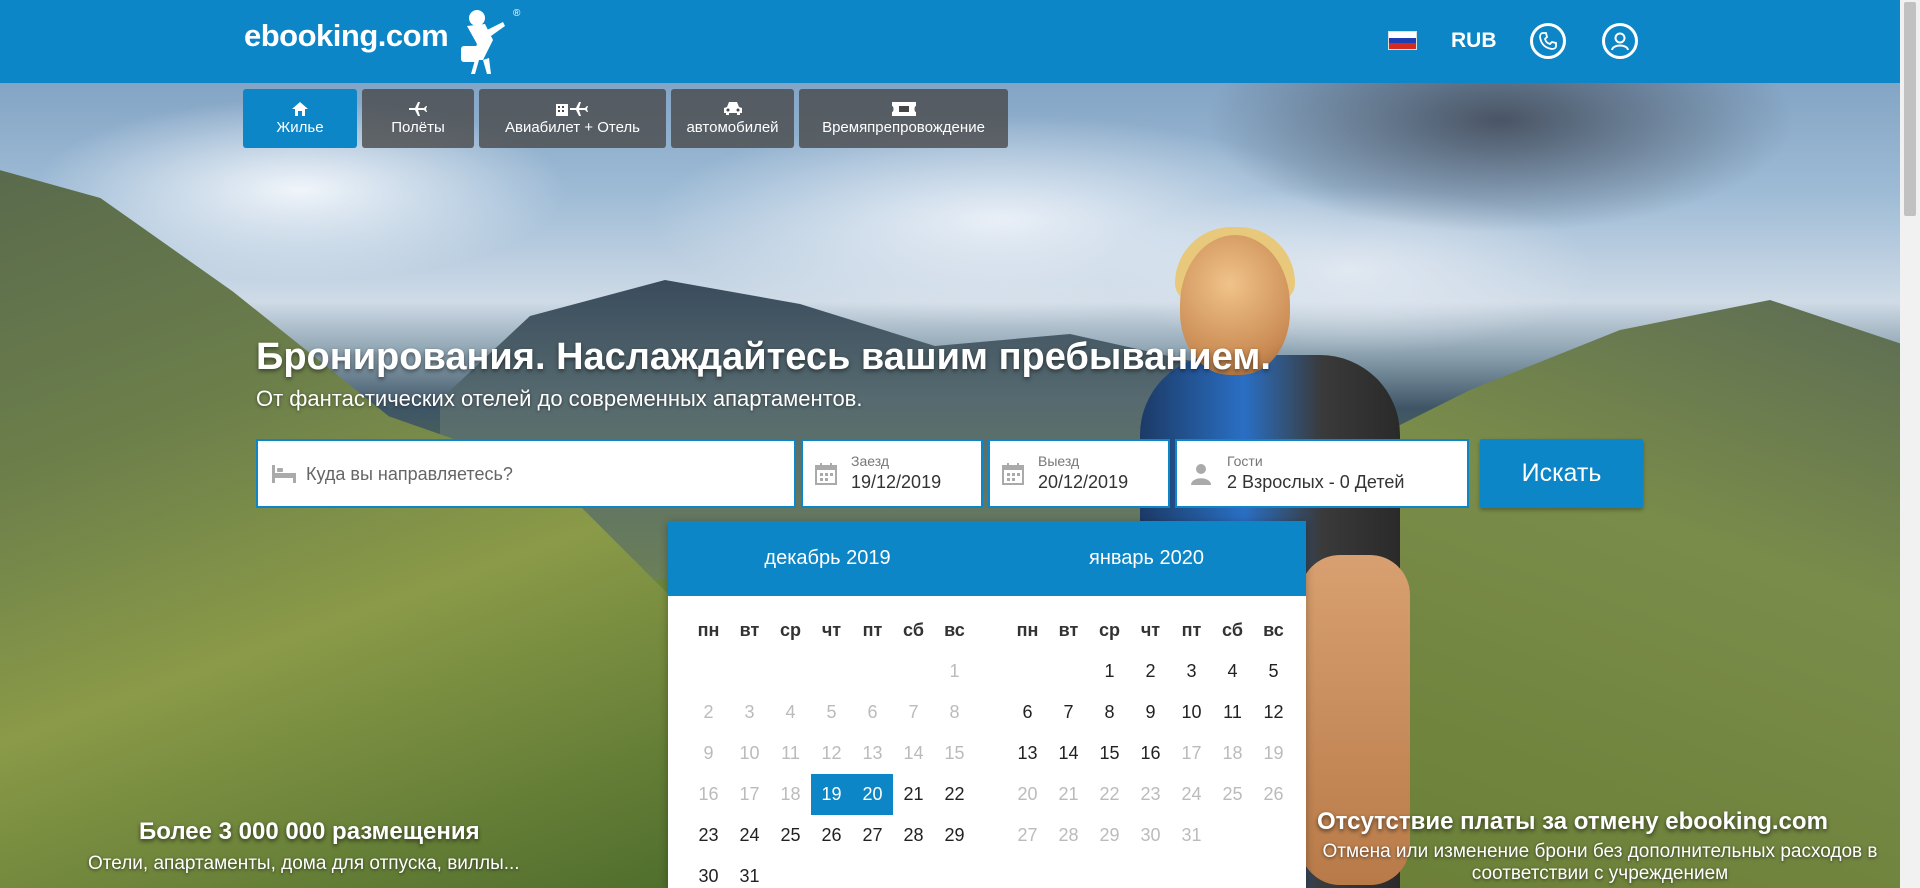 The height and width of the screenshot is (888, 1920). Describe the element at coordinates (1273, 794) in the screenshot. I see `calendar-day-disabled: 26` at that location.